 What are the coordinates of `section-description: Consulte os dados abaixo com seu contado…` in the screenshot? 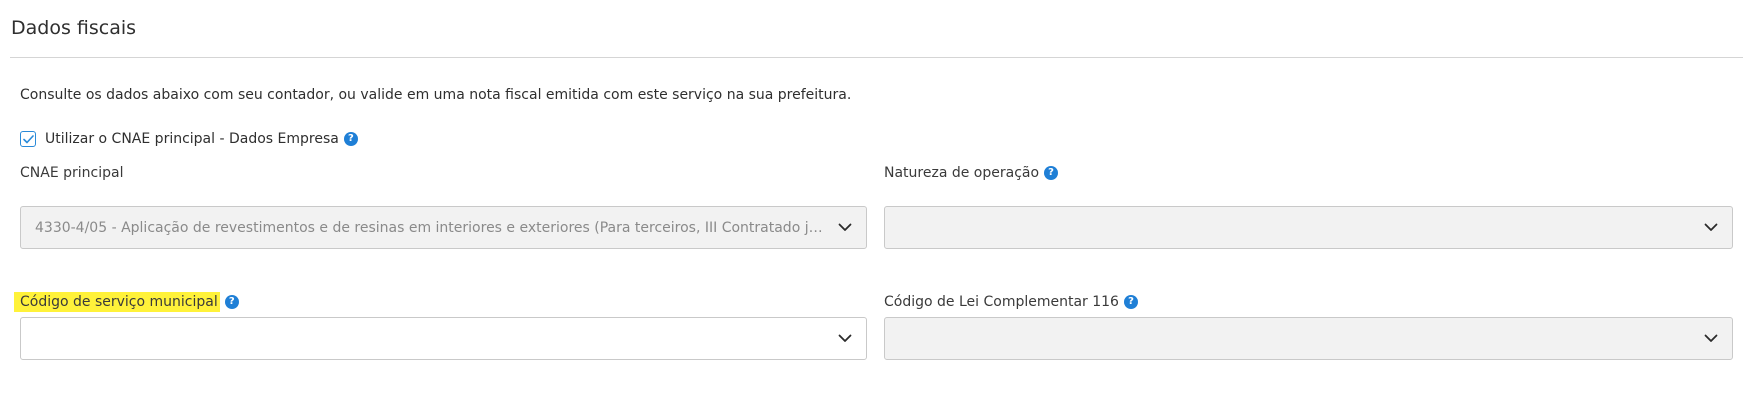 It's located at (436, 95).